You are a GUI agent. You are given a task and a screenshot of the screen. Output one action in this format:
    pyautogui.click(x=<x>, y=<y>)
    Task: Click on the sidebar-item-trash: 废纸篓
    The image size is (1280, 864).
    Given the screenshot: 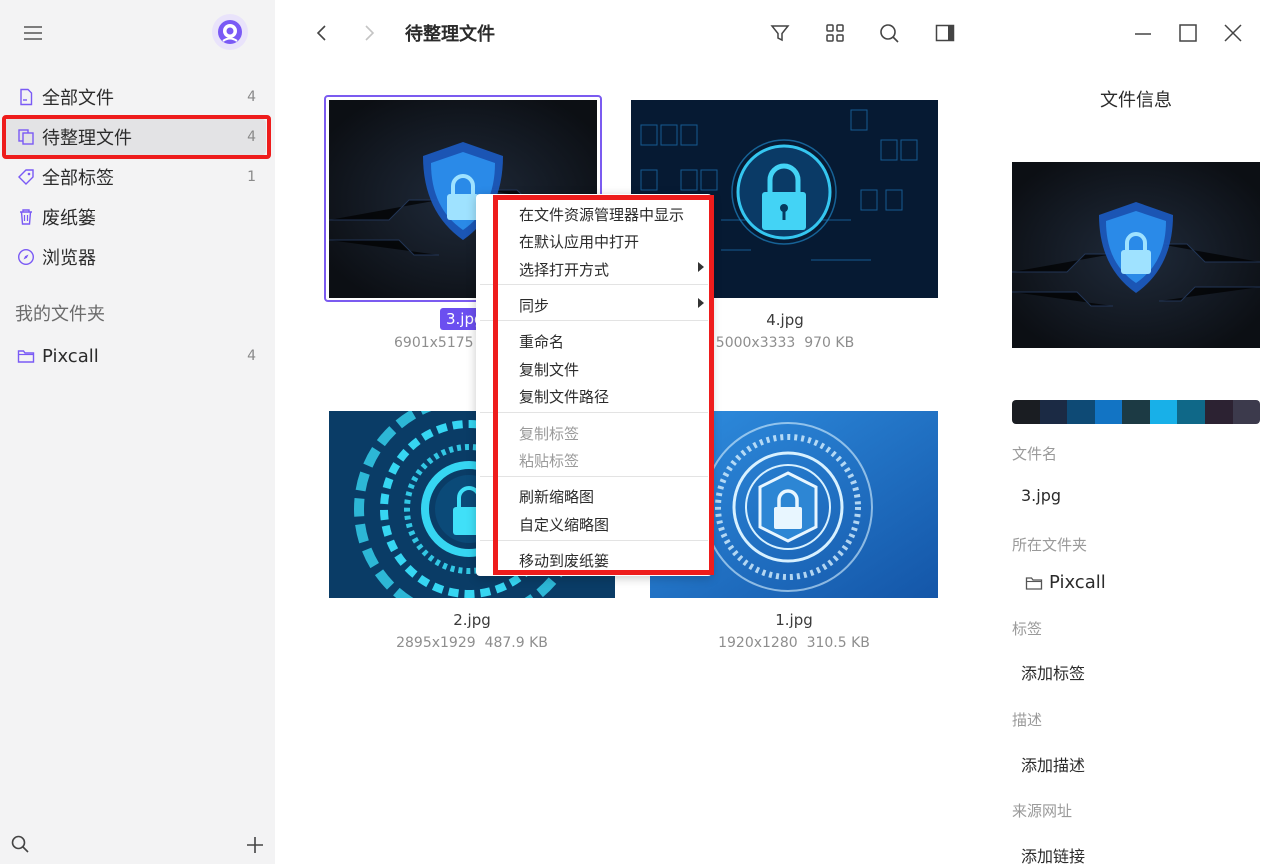 What is the action you would take?
    pyautogui.click(x=135, y=217)
    